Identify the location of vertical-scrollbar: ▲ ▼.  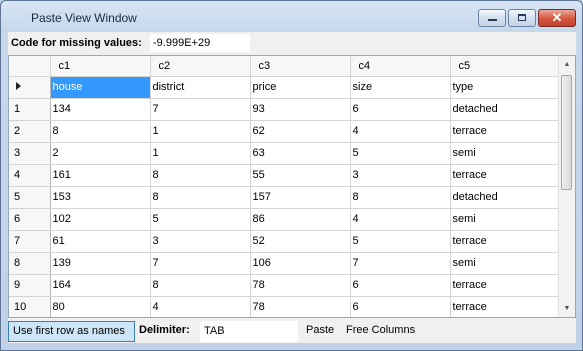
(566, 186).